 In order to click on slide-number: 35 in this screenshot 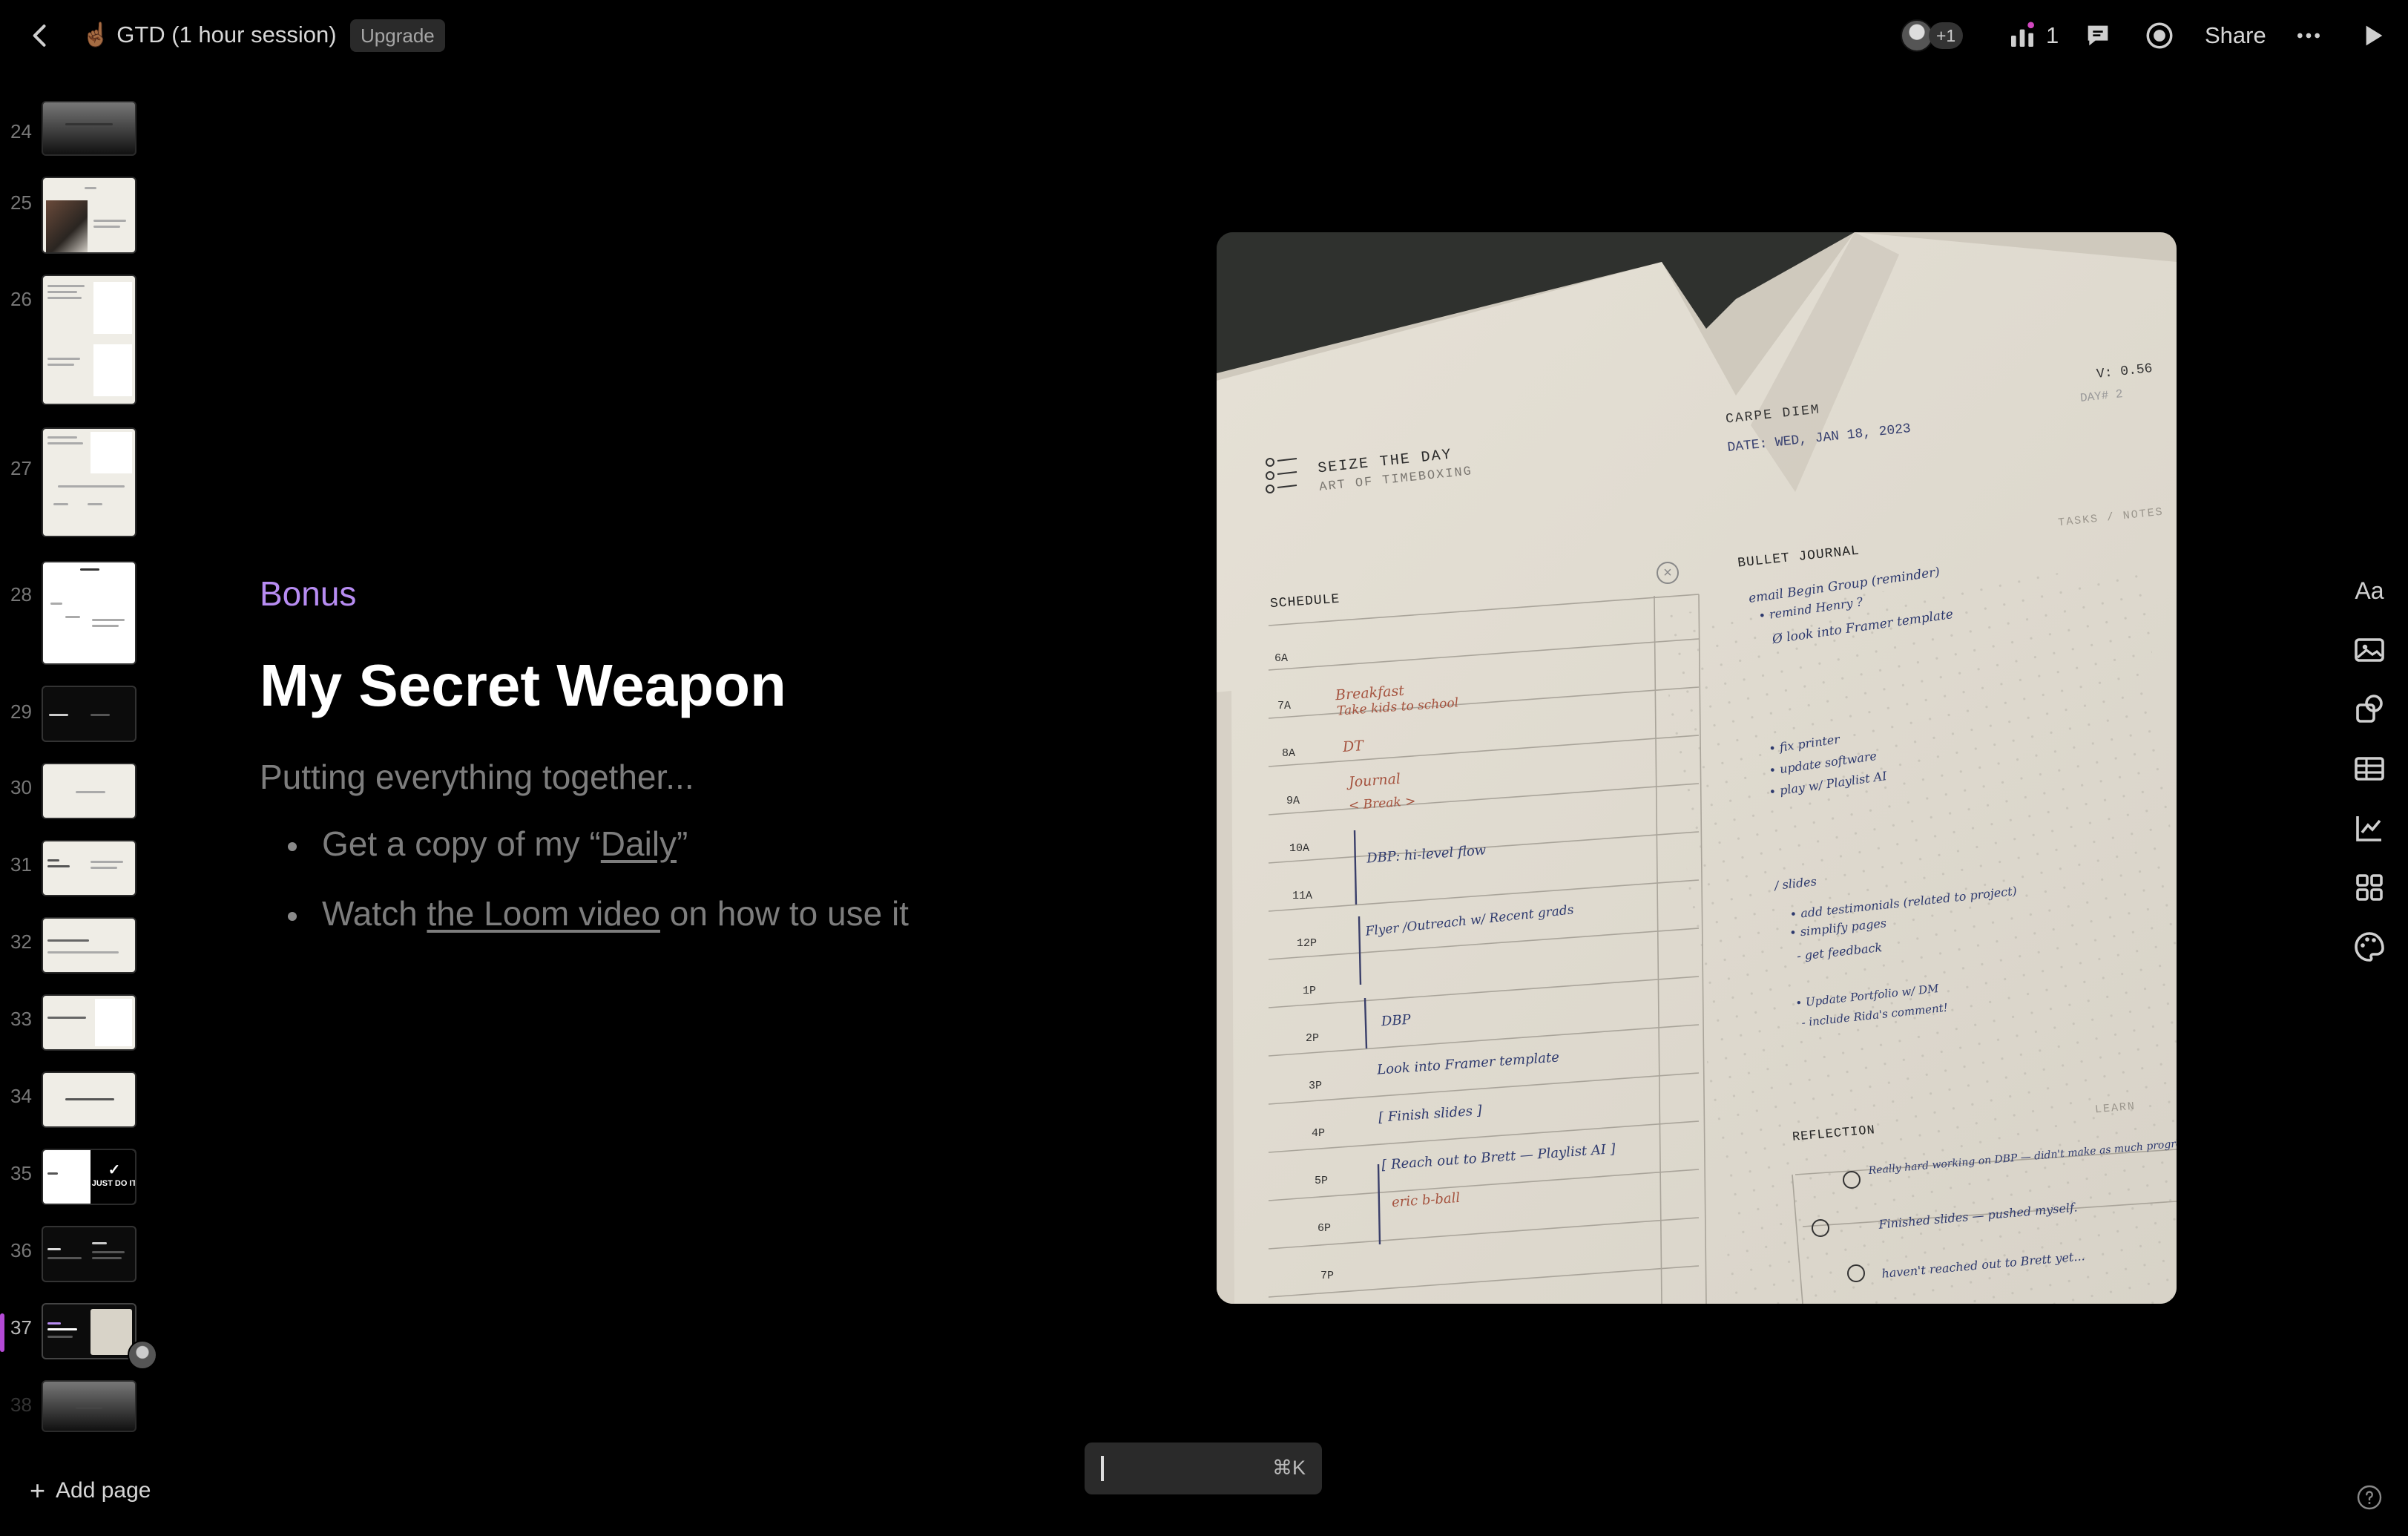, I will do `click(21, 1173)`.